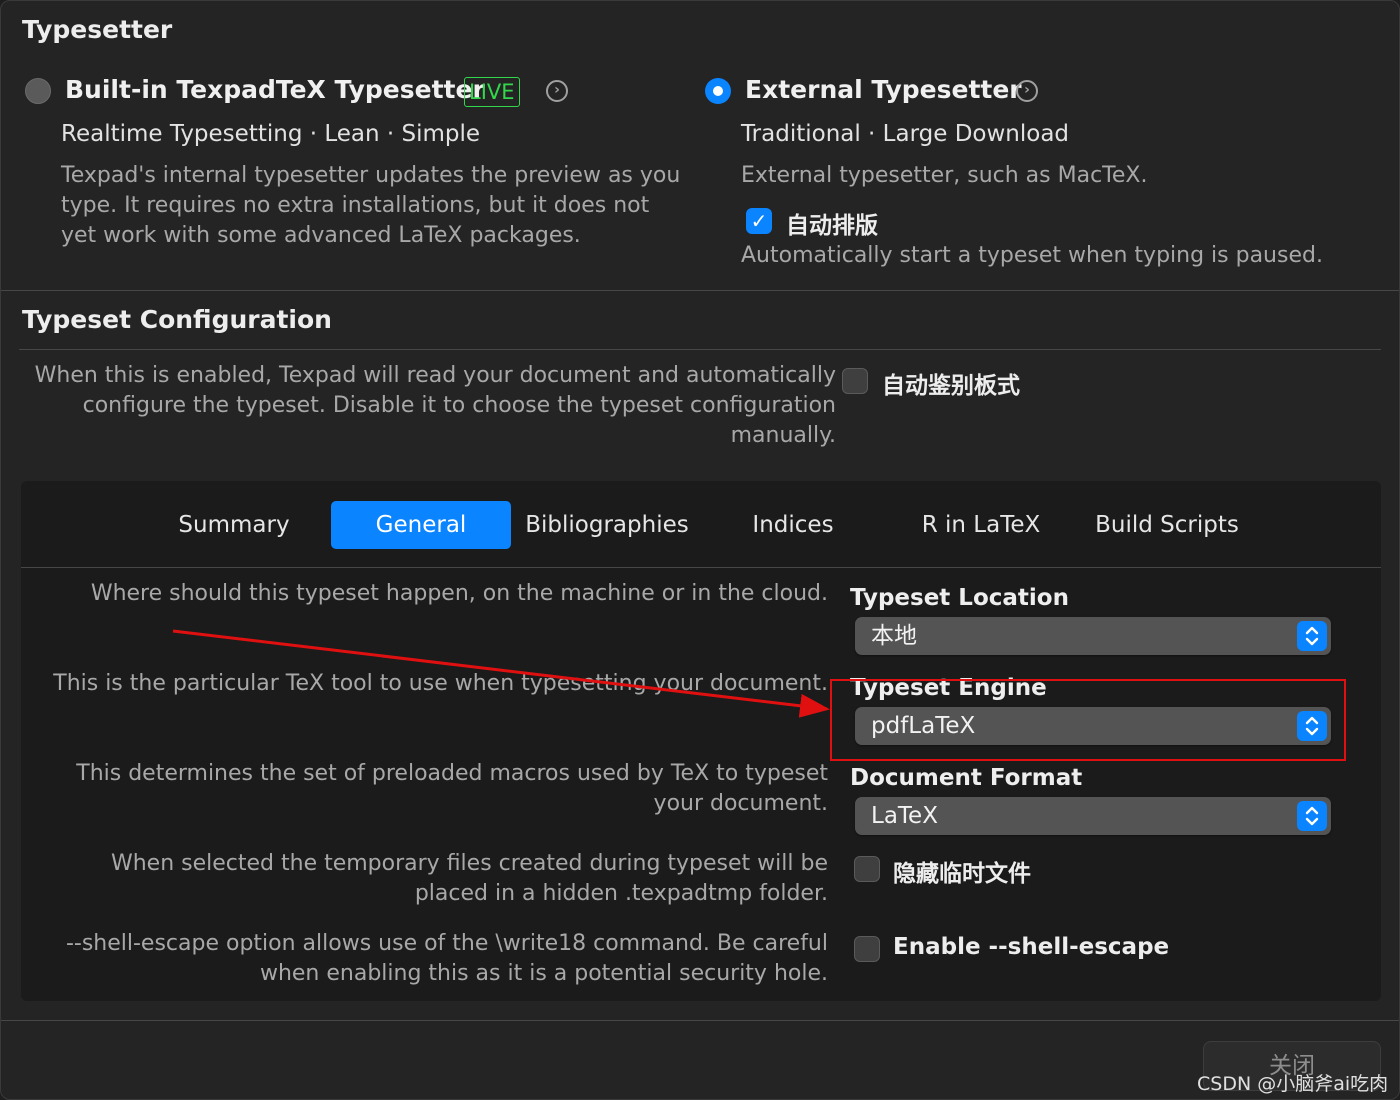  What do you see at coordinates (700, 1020) in the screenshot?
I see `footer-divider` at bounding box center [700, 1020].